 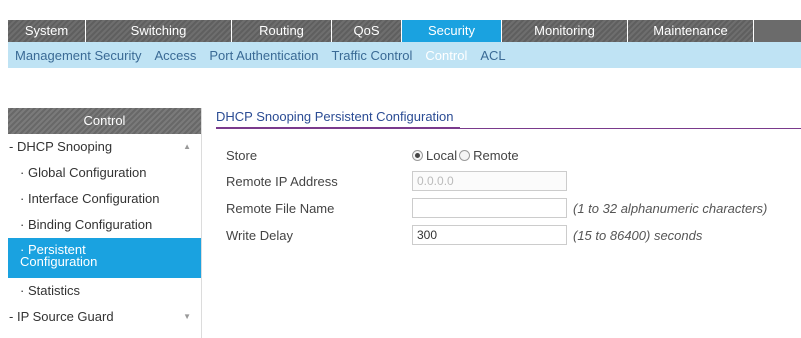 I want to click on sidebar-item-dhcp-snooping: - DHCP Snooping ▲, so click(x=104, y=147).